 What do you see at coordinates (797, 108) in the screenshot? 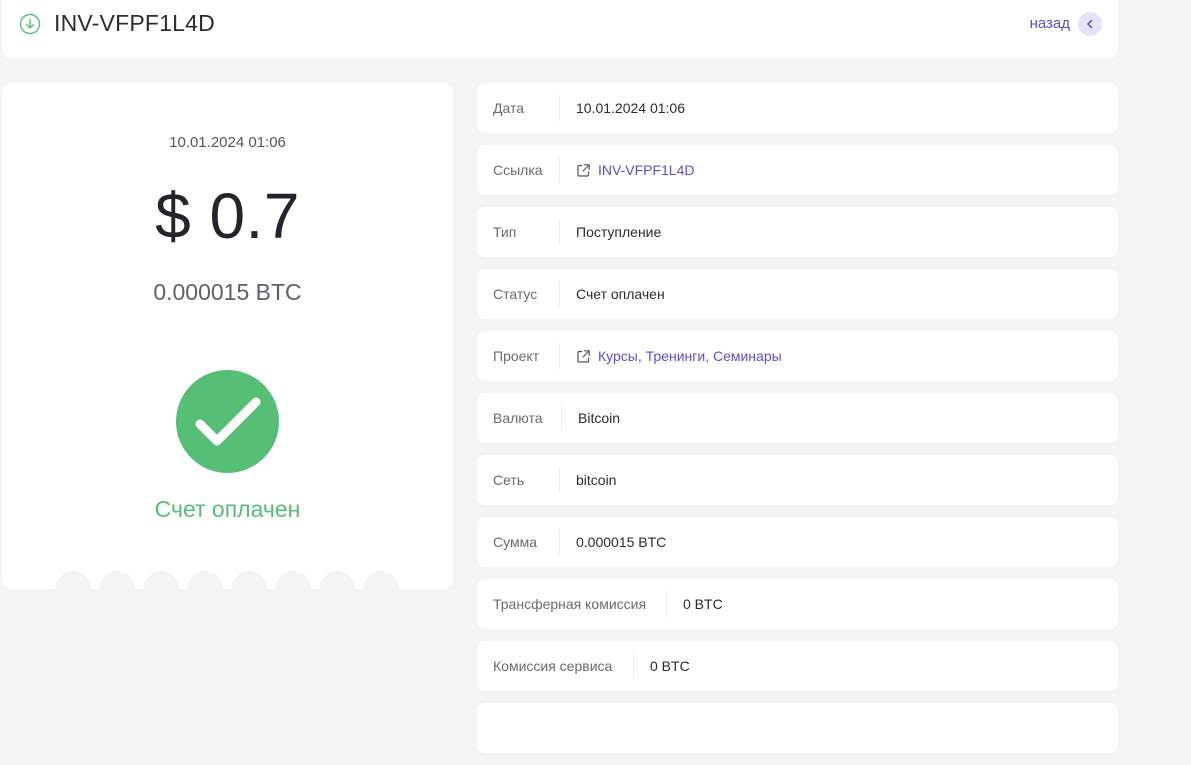
I see `detail-row-date: Дата 10.01.2024 01:06` at bounding box center [797, 108].